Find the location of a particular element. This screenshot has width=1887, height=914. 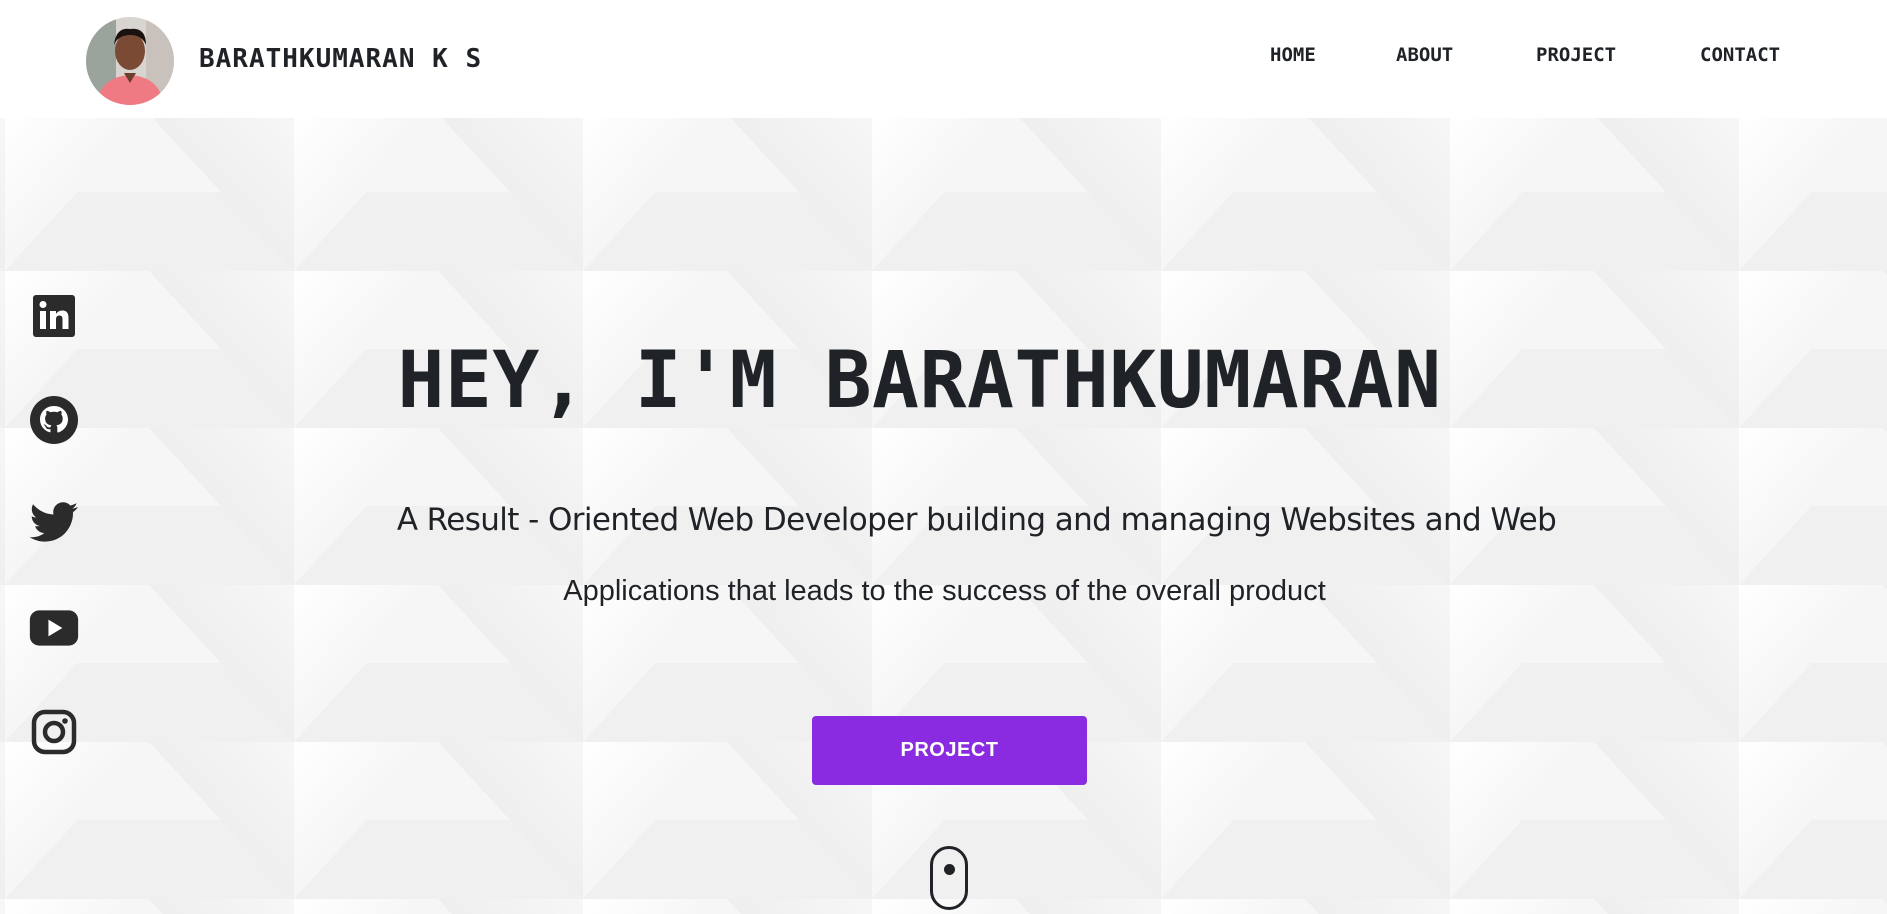

nav-contact: CONTACT is located at coordinates (1740, 55).